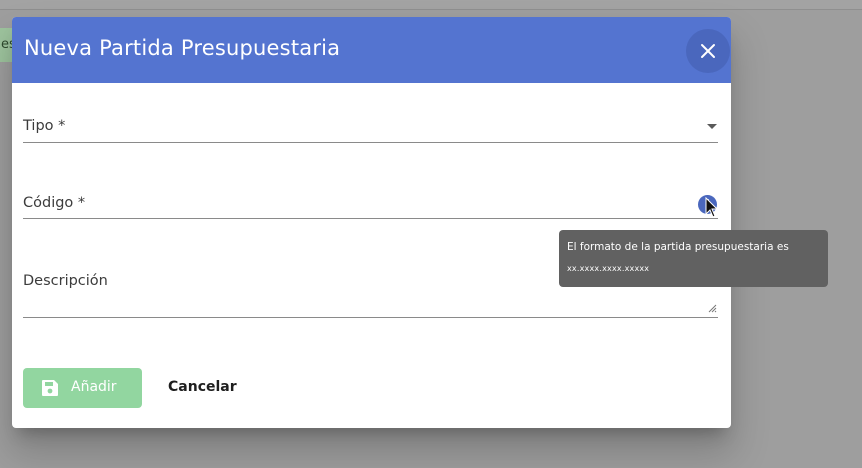  Describe the element at coordinates (182, 48) in the screenshot. I see `dialog-title: Nueva Partida Presupuestaria` at that location.